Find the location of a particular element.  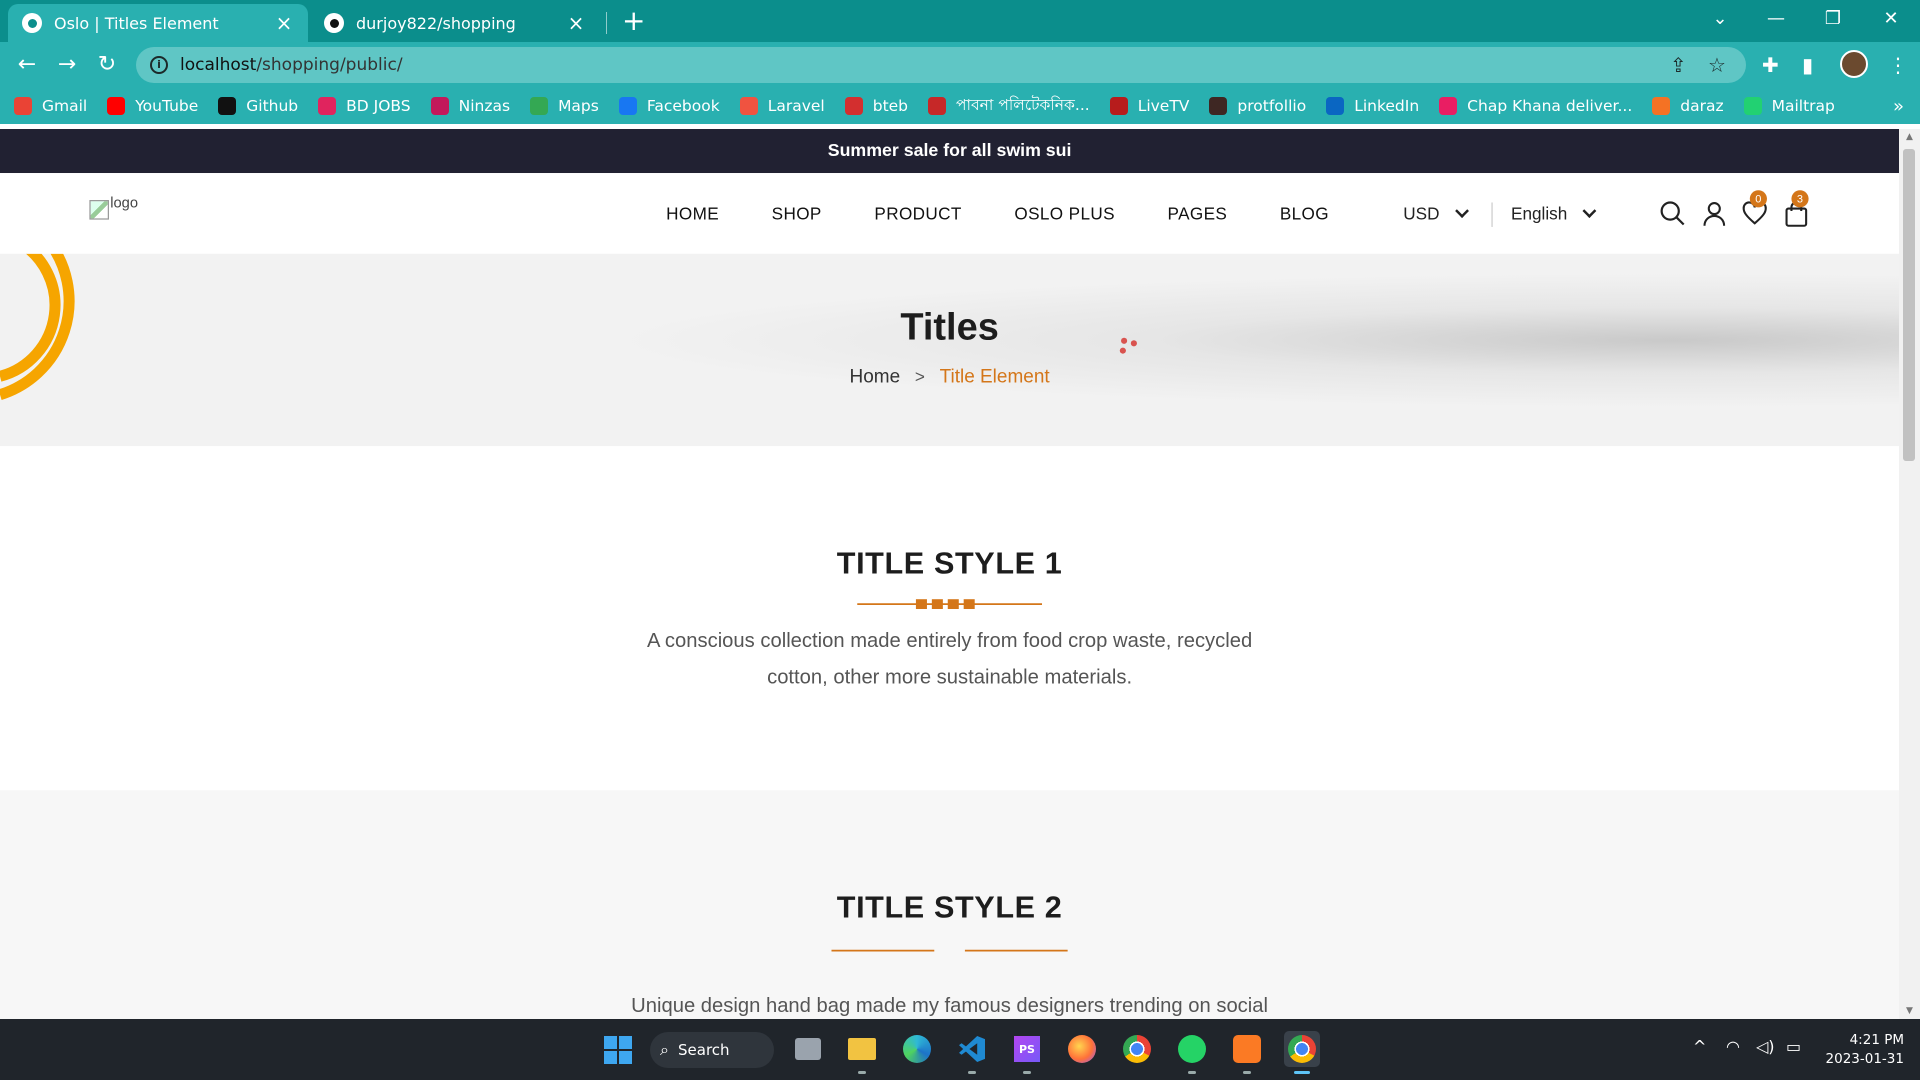

gmail-icon is located at coordinates (23, 106).